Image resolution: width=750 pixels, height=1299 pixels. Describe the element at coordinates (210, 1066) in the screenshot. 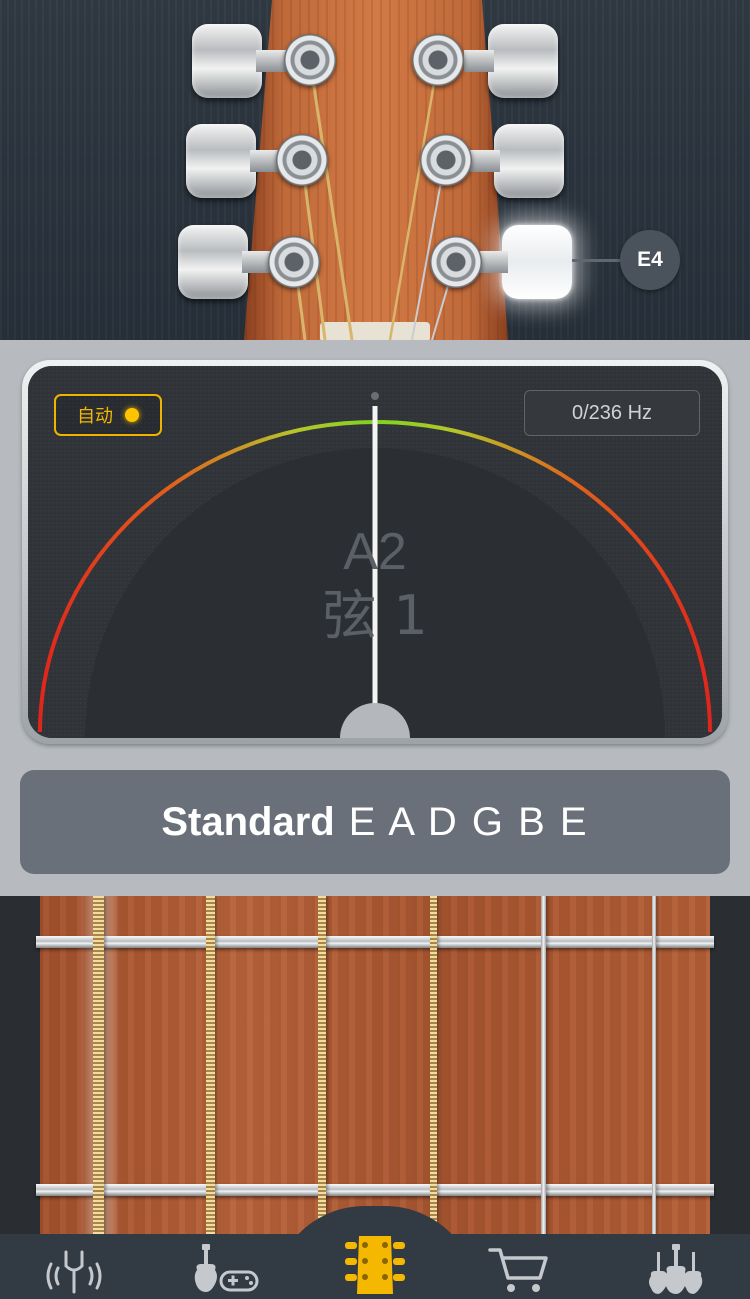

I see `string-a` at that location.